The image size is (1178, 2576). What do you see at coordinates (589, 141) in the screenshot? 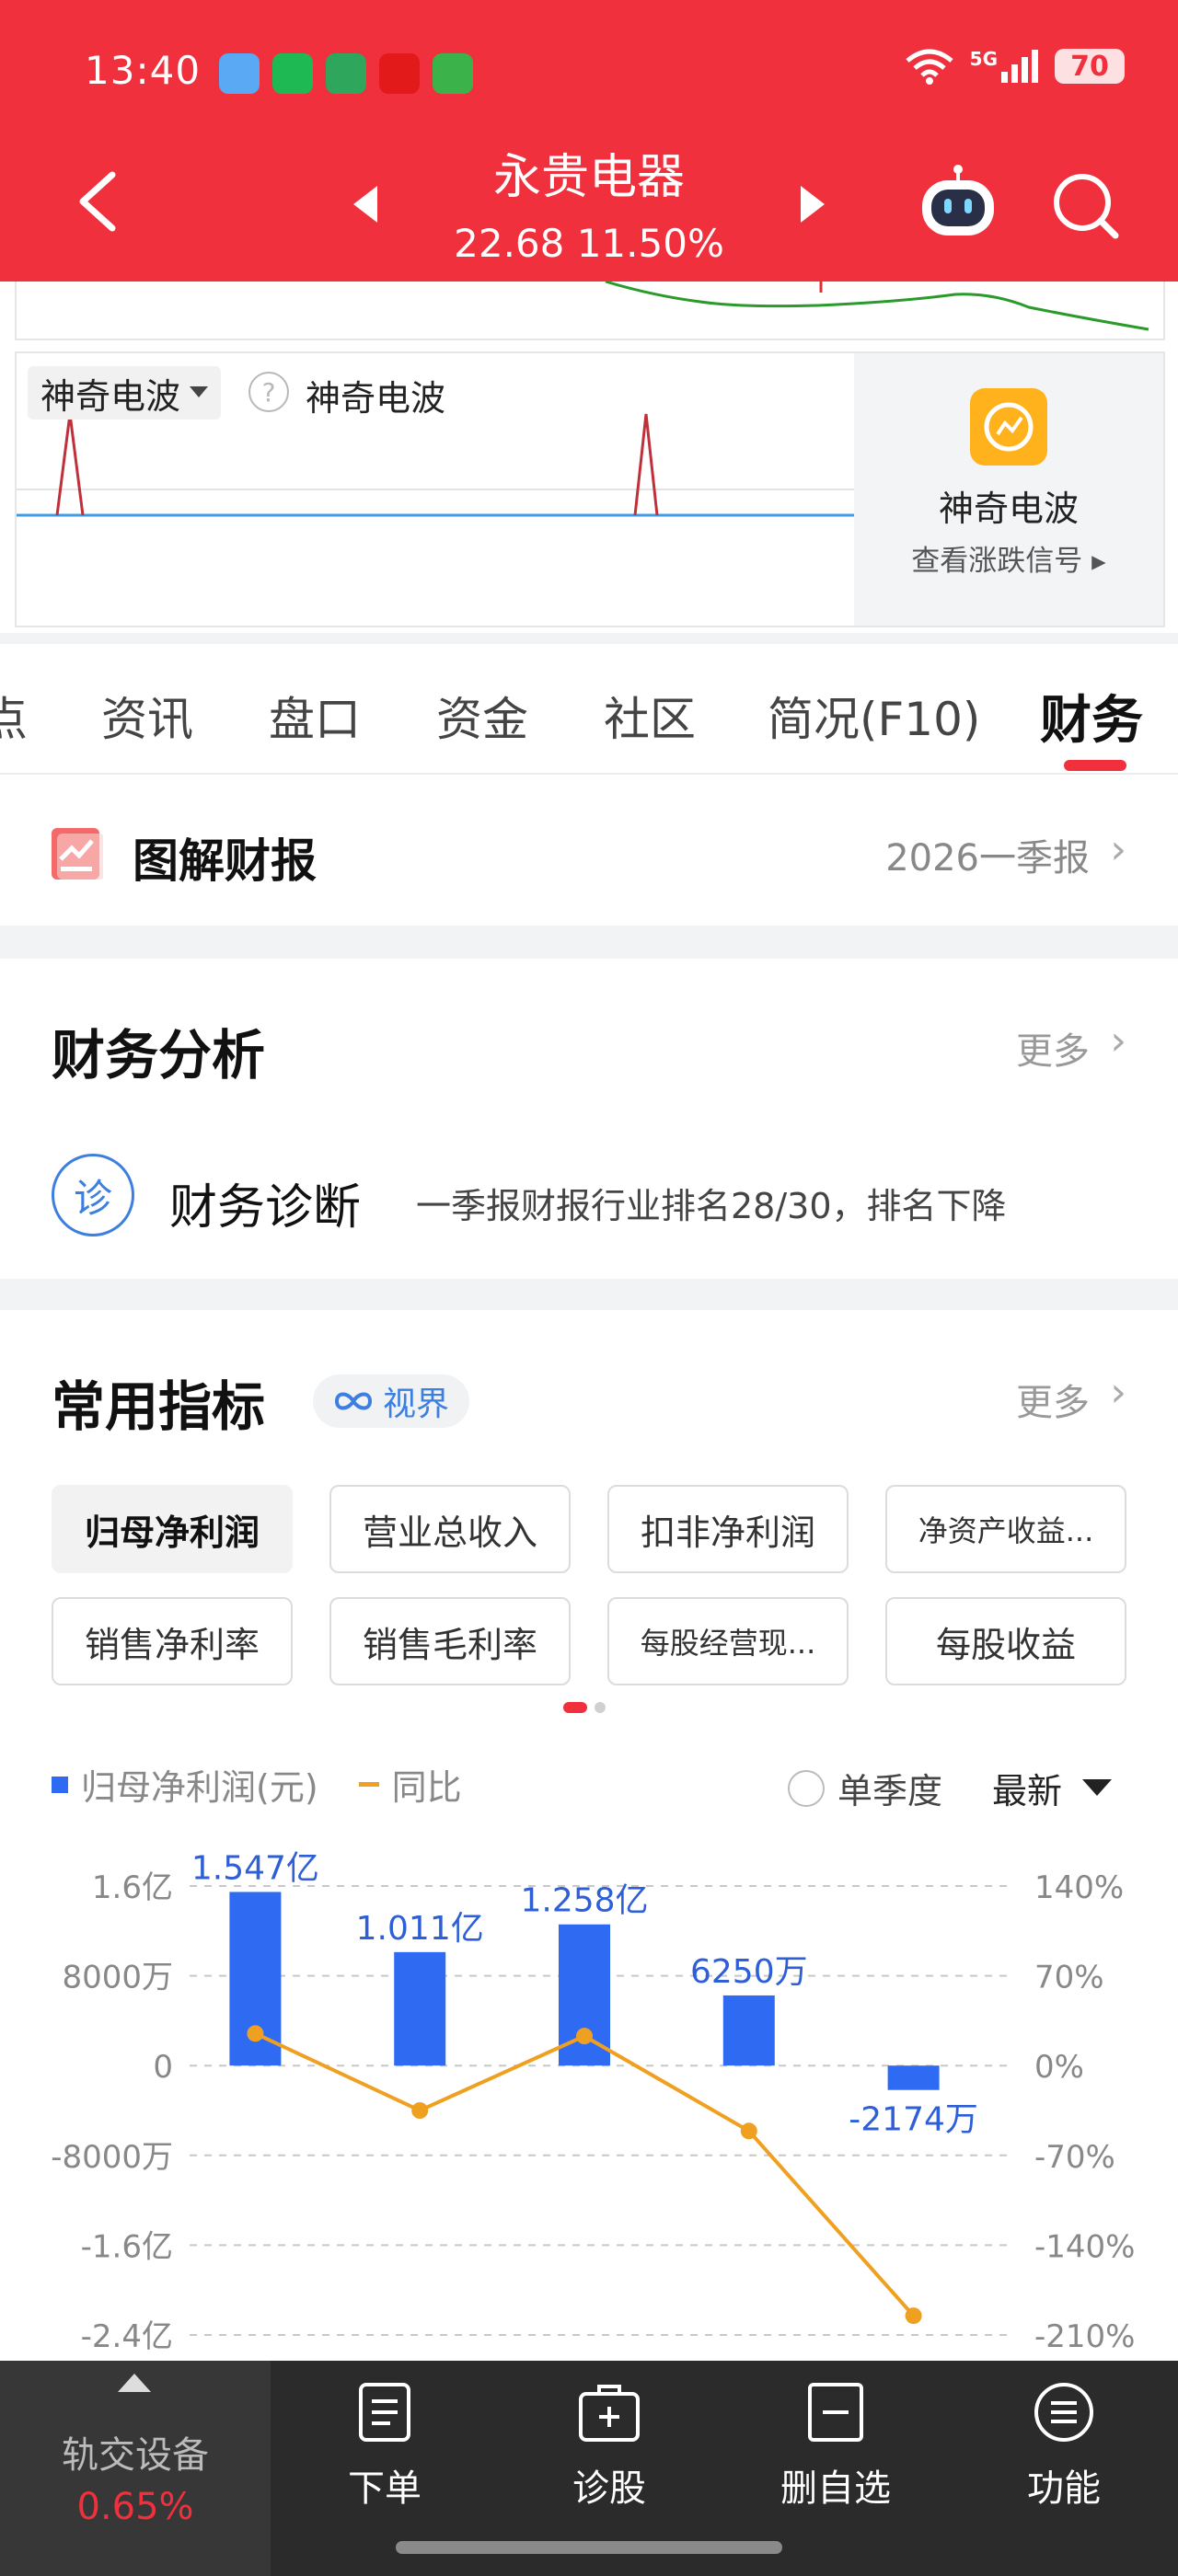
I see `app-header: 13:40 5G 70 永贵电器 22.68 11.50%` at bounding box center [589, 141].